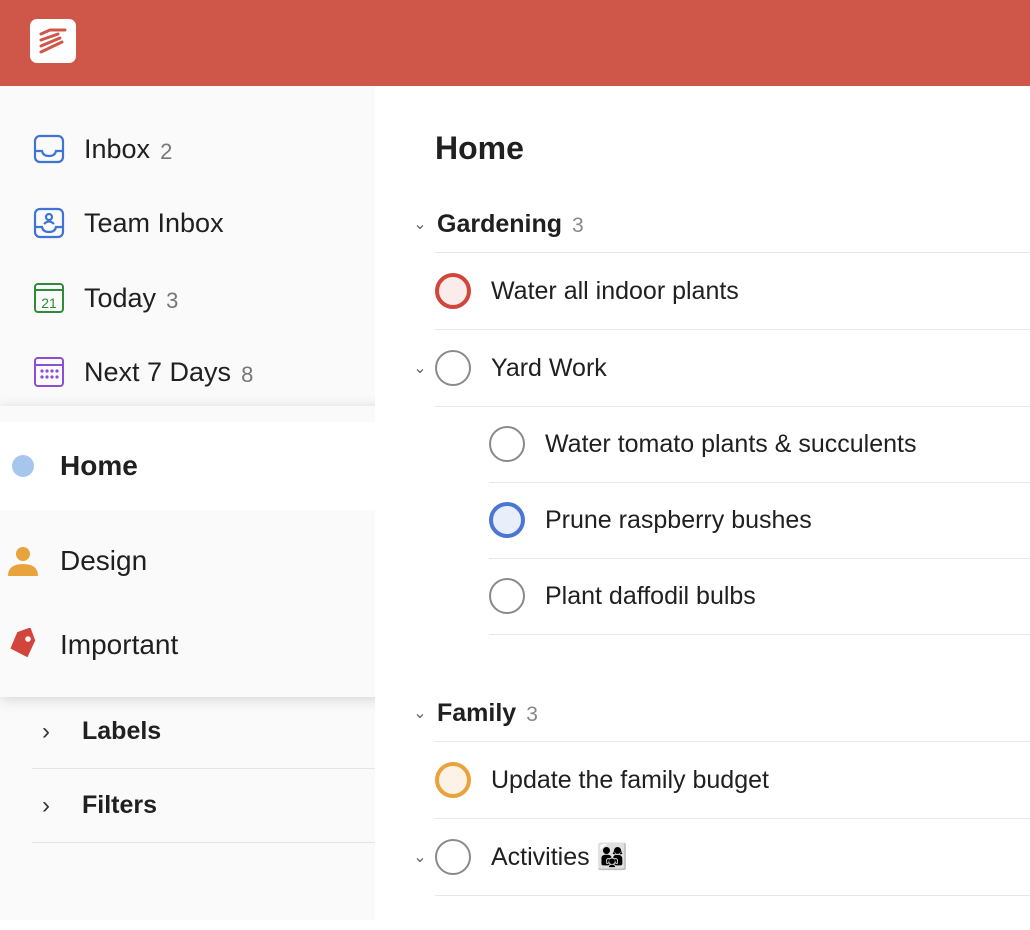 Image resolution: width=1030 pixels, height=930 pixels. What do you see at coordinates (117, 148) in the screenshot?
I see `sidebar-item-label: Inbox` at bounding box center [117, 148].